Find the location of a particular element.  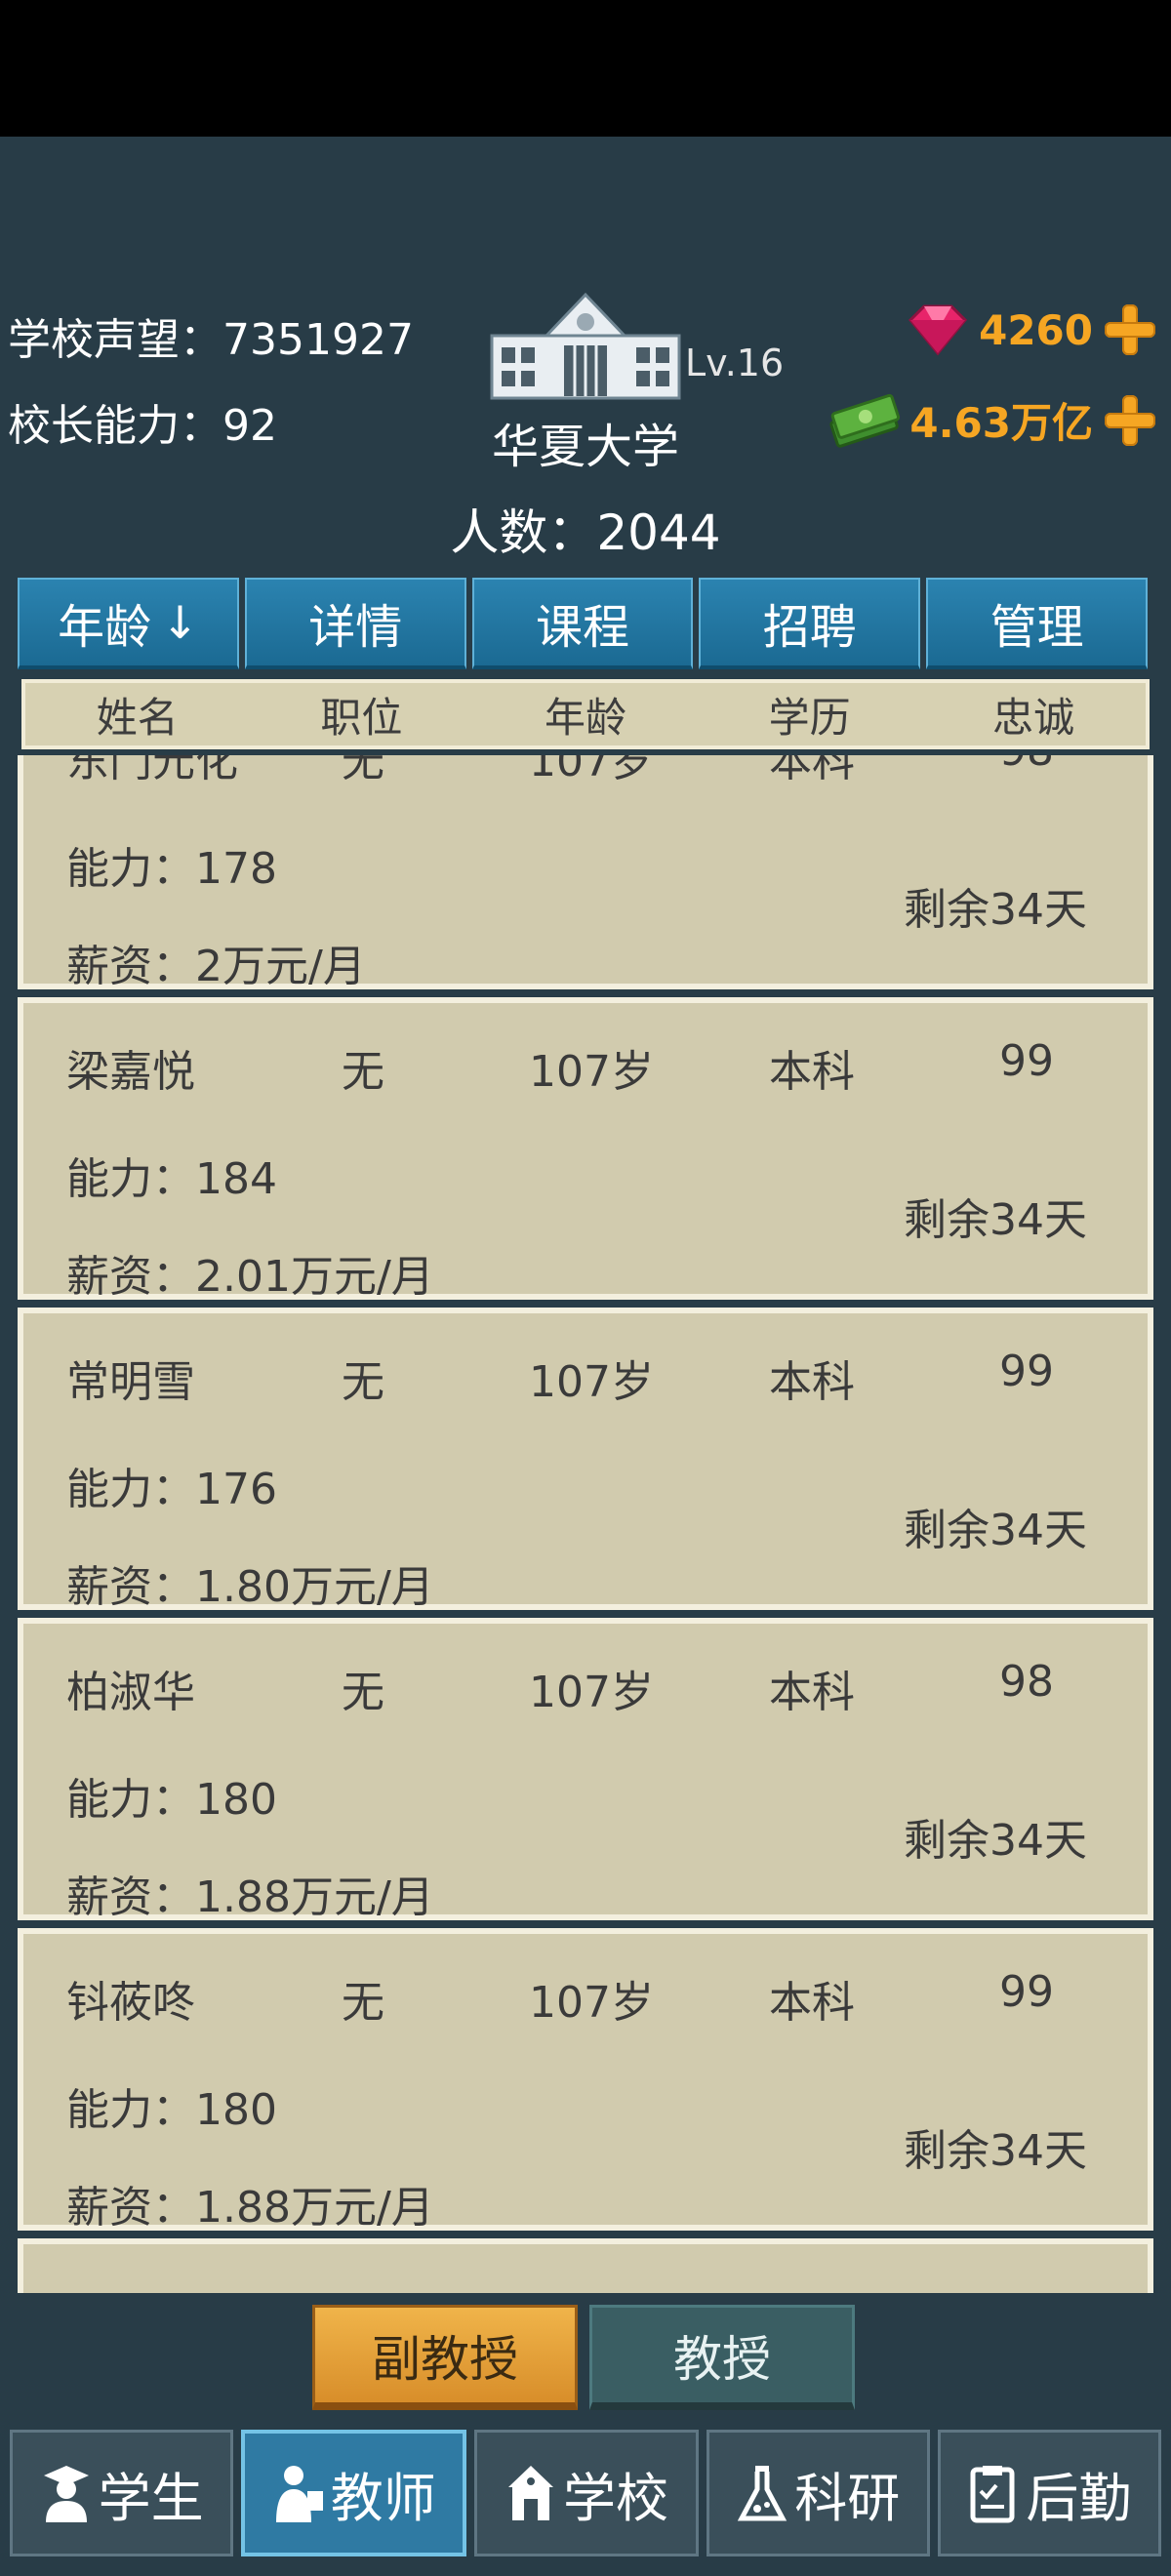

principal-ability: 校长能力：92 is located at coordinates (142, 421).